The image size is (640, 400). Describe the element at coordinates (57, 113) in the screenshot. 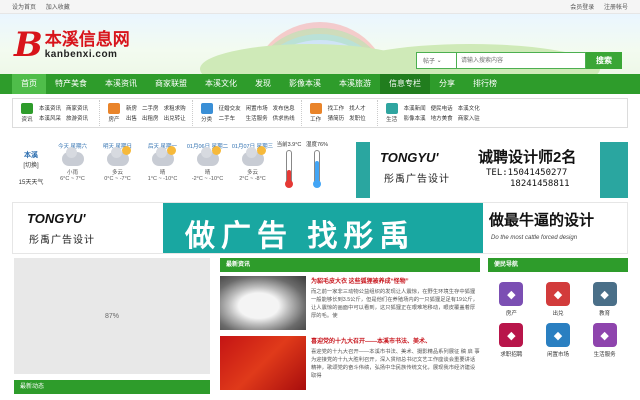

I see `category-group: 资讯 本溪资讯 商家资讯 本溪风采 旅游资讯` at that location.